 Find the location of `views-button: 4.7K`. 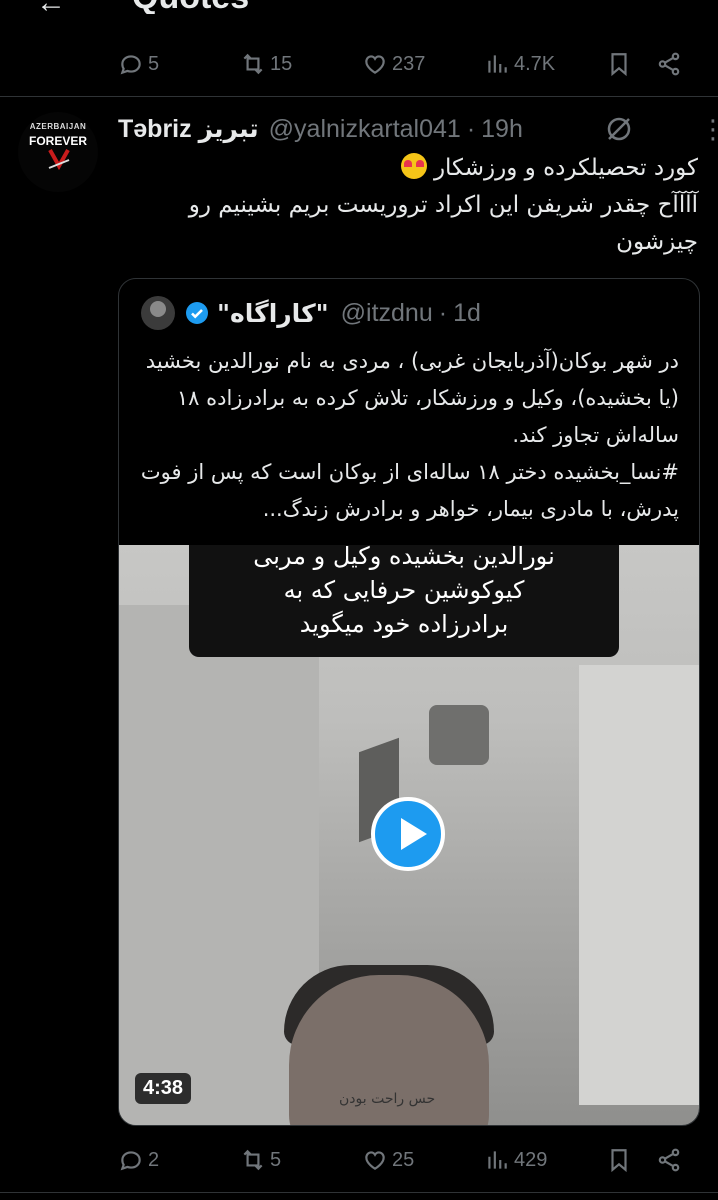

views-button: 4.7K is located at coordinates (519, 64).